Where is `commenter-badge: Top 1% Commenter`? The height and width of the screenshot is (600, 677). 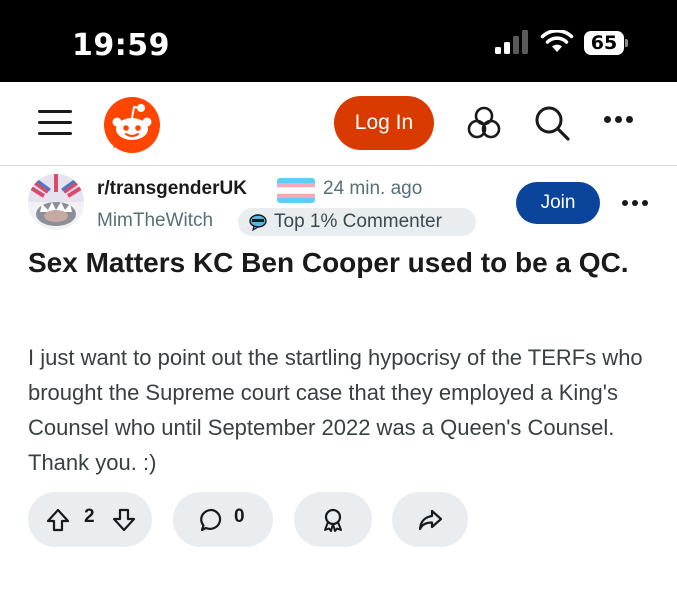
commenter-badge: Top 1% Commenter is located at coordinates (357, 222).